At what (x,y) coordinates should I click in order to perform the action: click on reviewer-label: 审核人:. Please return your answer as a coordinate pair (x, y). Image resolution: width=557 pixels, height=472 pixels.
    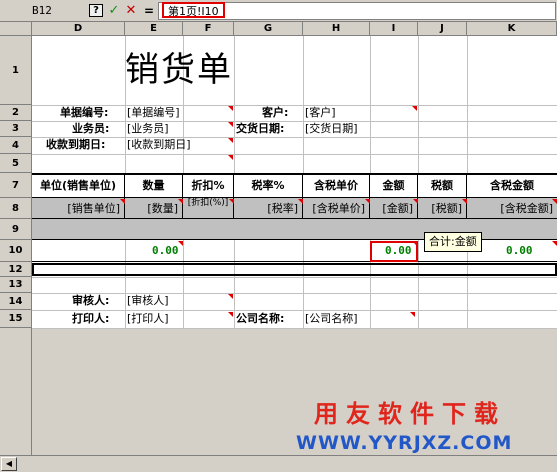
    Looking at the image, I should click on (91, 300).